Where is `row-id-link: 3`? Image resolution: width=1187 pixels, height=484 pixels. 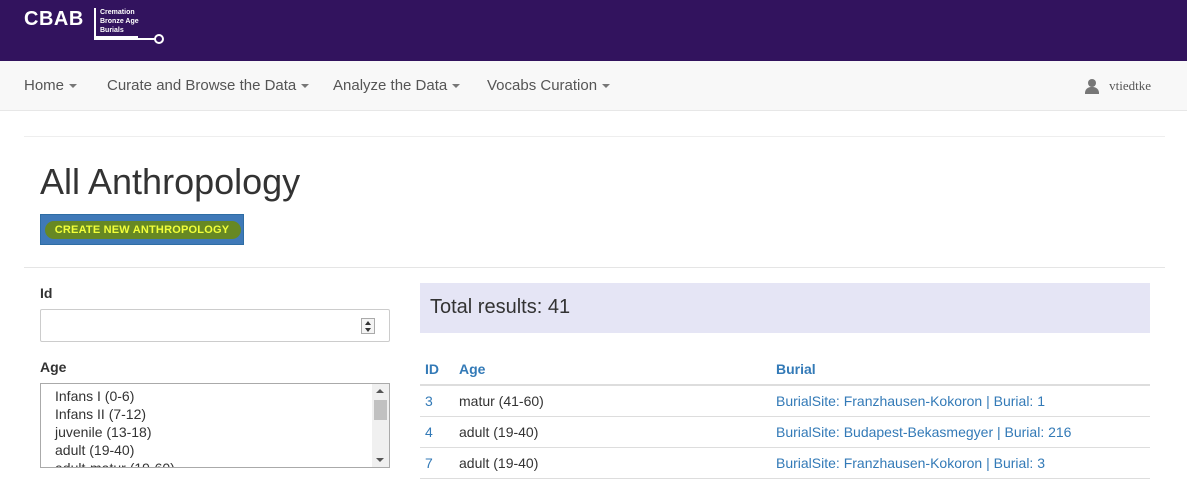
row-id-link: 3 is located at coordinates (429, 401).